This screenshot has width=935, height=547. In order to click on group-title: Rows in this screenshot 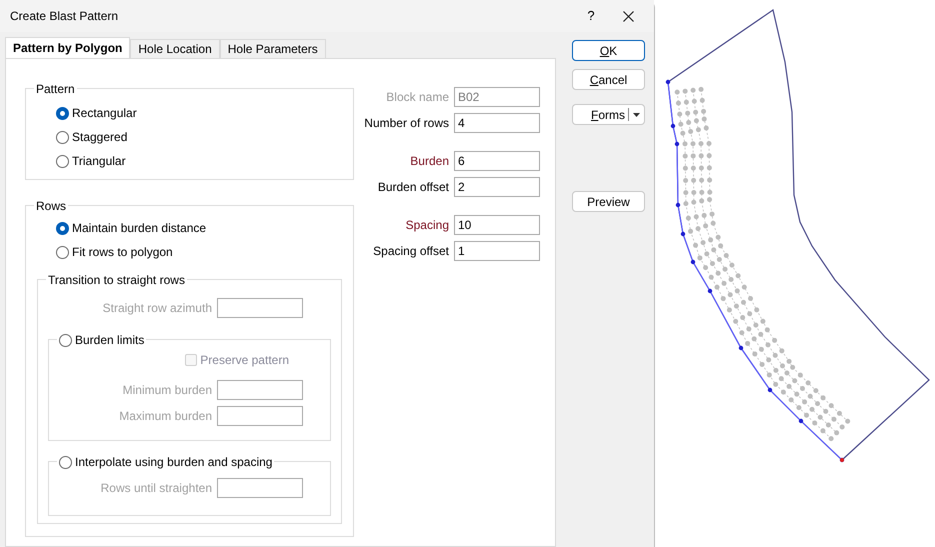, I will do `click(51, 206)`.